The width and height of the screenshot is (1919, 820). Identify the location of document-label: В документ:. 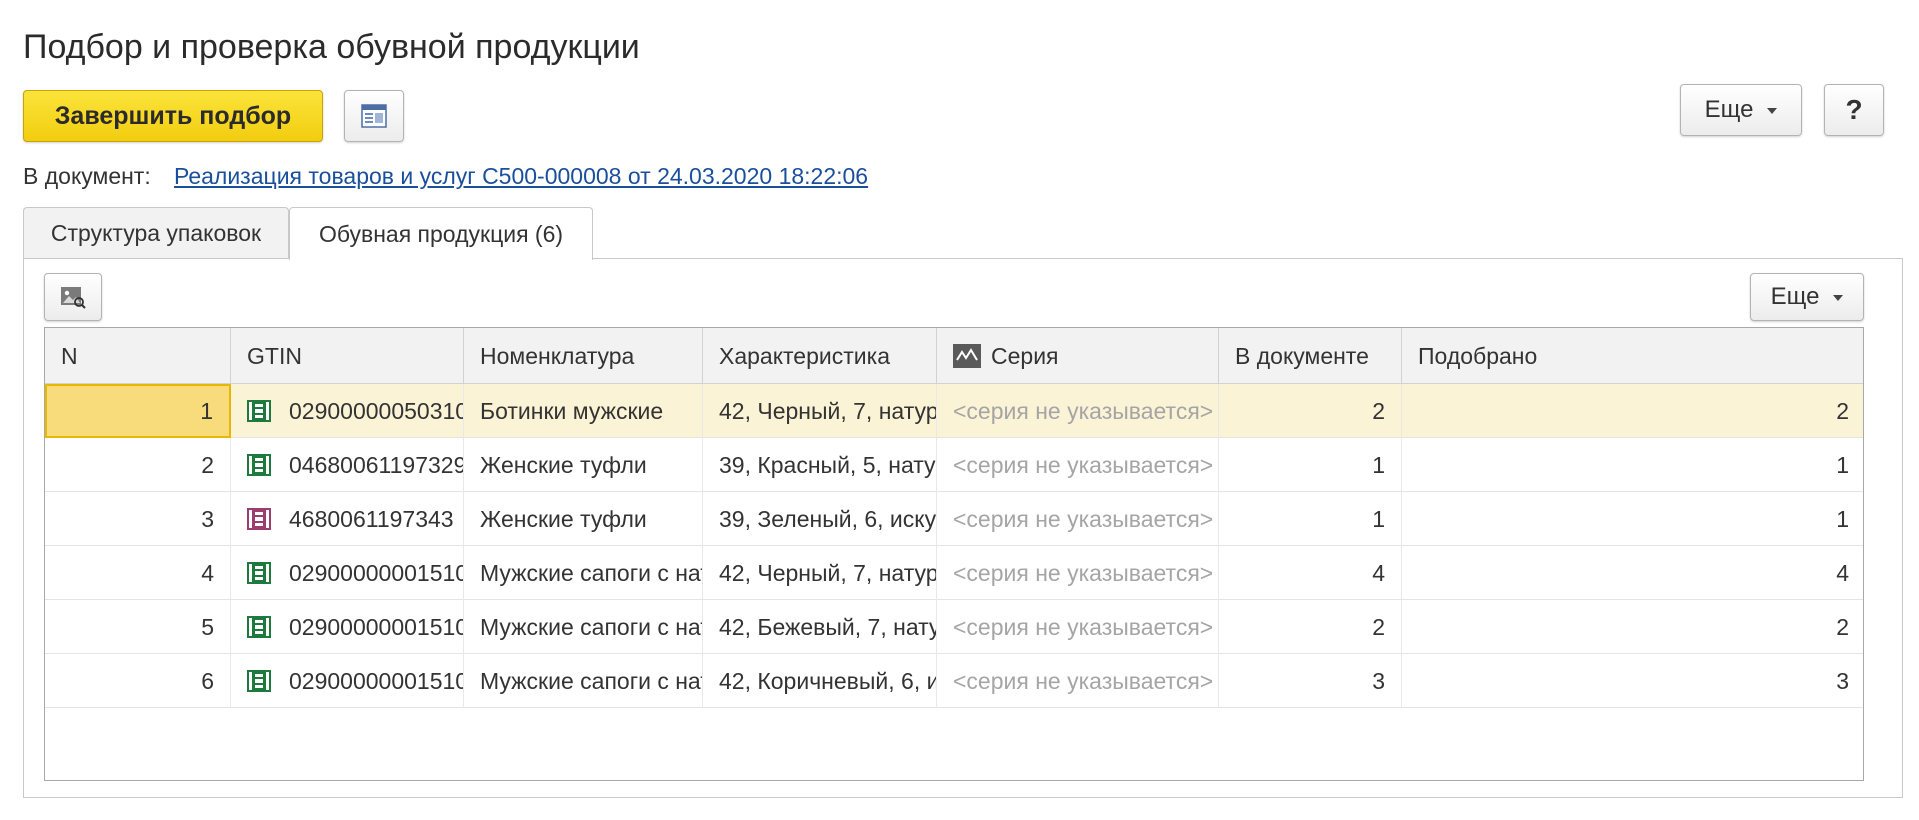
(87, 176).